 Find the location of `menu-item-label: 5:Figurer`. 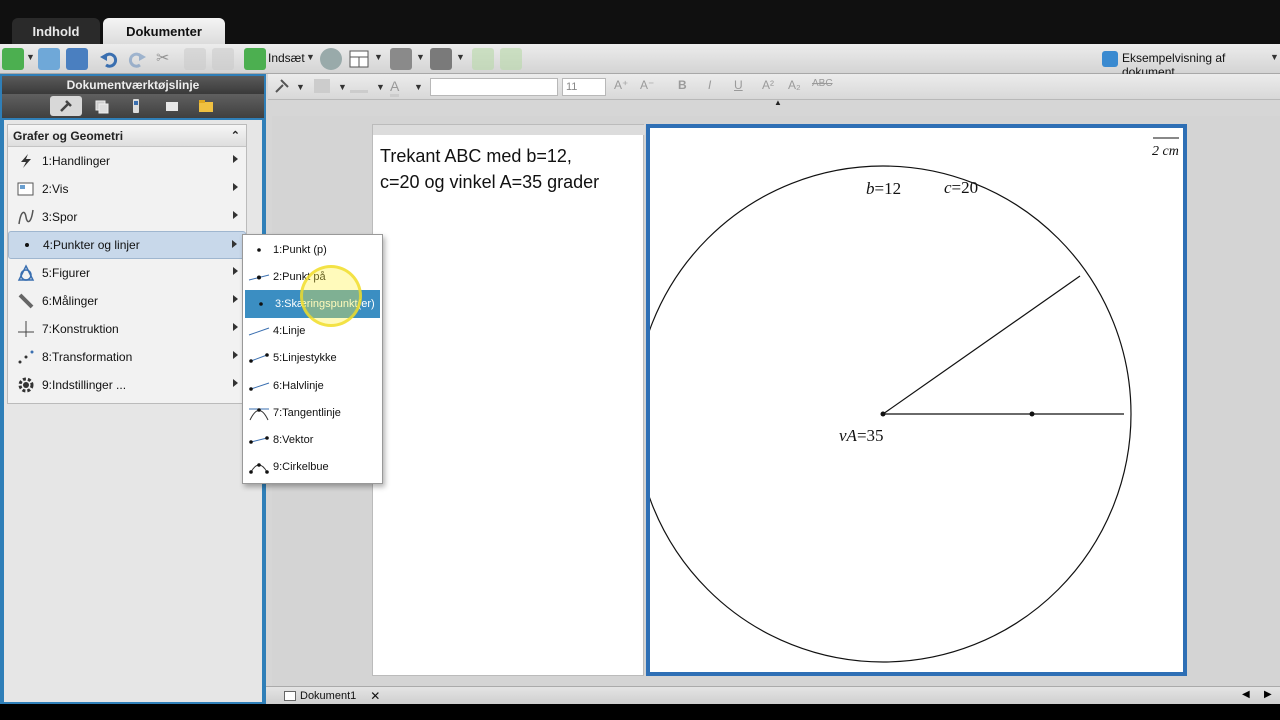

menu-item-label: 5:Figurer is located at coordinates (66, 273).